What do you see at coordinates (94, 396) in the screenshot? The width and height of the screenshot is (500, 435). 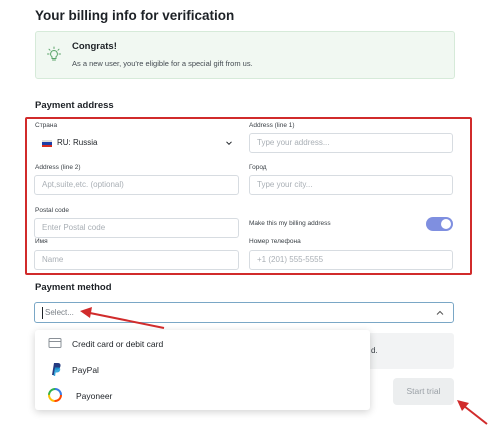 I see `option-payoneer-label: Payoneer` at bounding box center [94, 396].